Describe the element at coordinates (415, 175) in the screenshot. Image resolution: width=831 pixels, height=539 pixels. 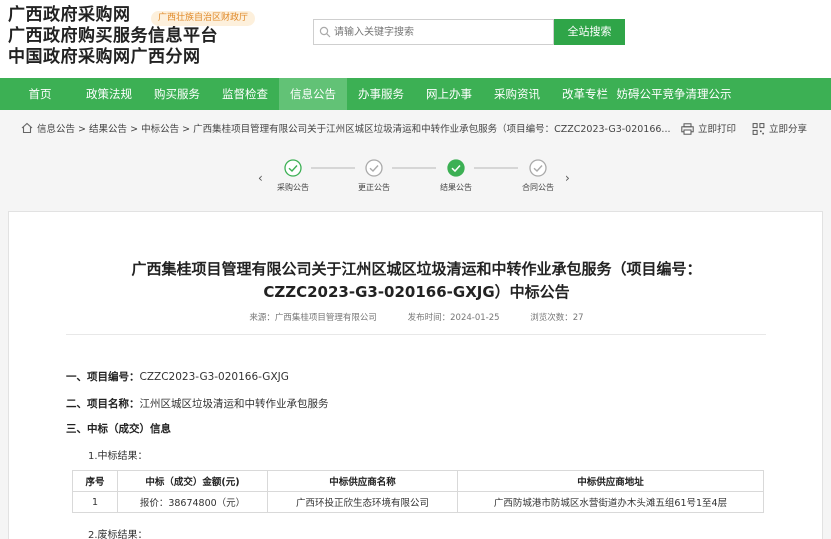
I see `announcement-steps: ‹ 采购公告 更正公告 结果公告 合同公告 ›` at that location.